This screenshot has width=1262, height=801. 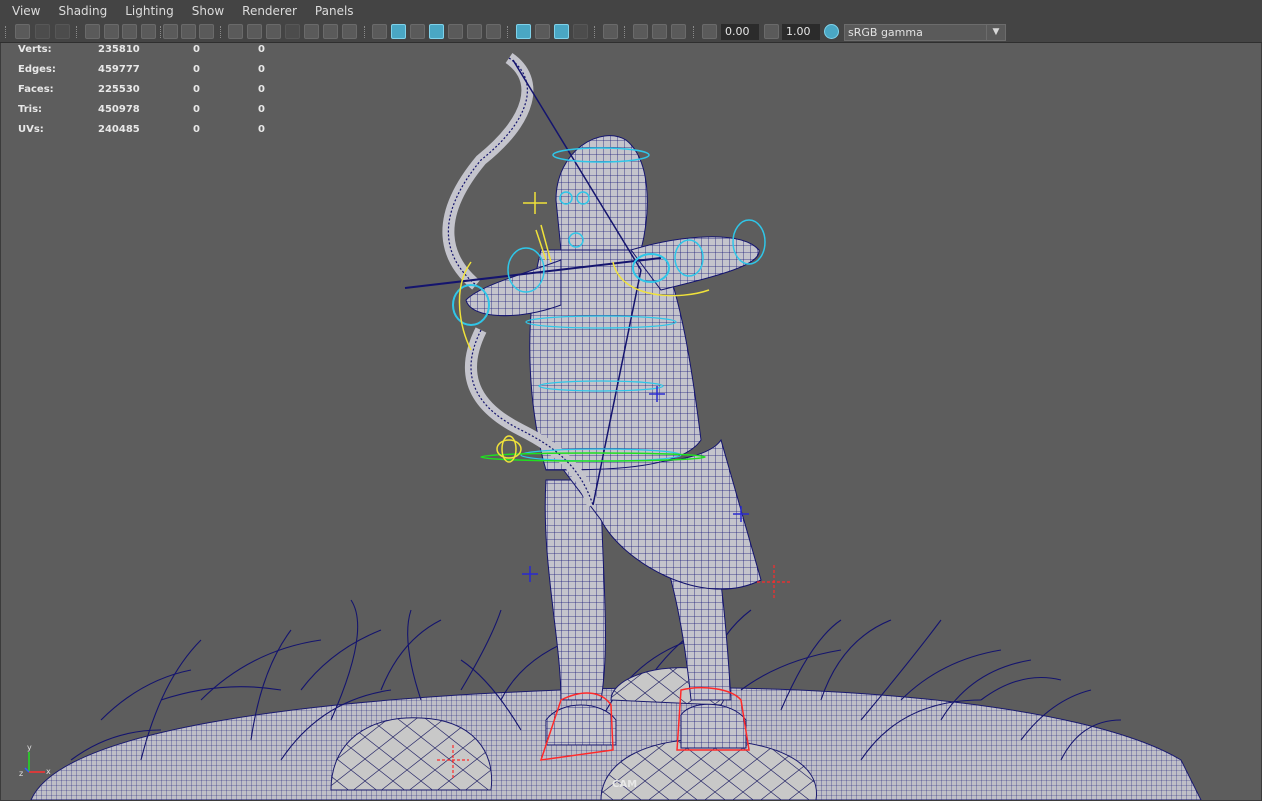 What do you see at coordinates (995, 32) in the screenshot?
I see `chevron-down-icon: ▼` at bounding box center [995, 32].